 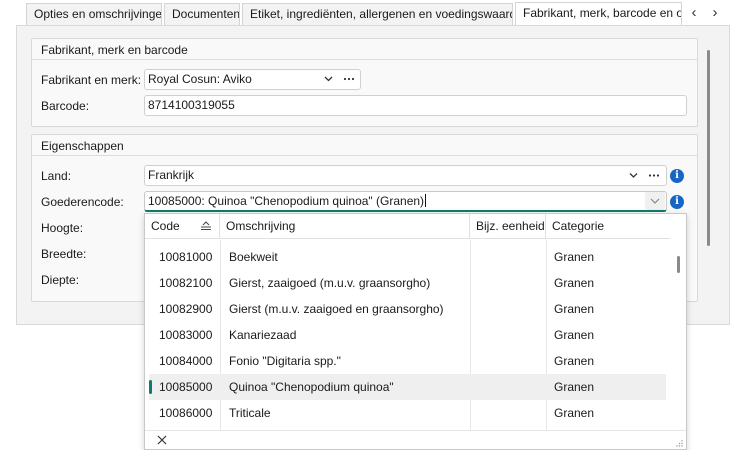 What do you see at coordinates (150, 387) in the screenshot?
I see `selection-marker` at bounding box center [150, 387].